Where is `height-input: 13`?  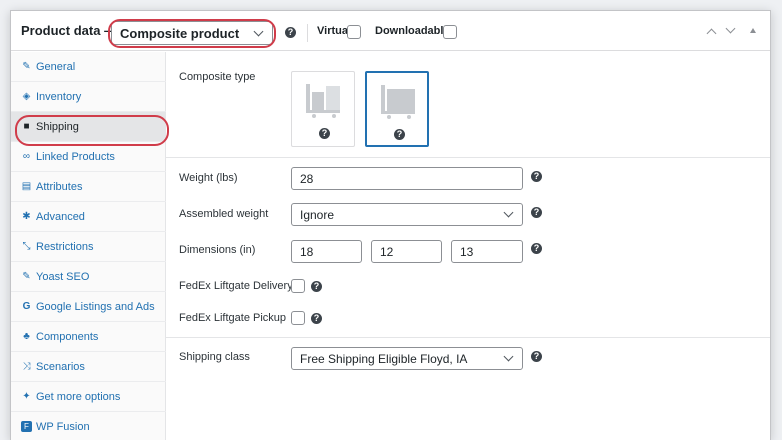
height-input: 13 is located at coordinates (487, 251).